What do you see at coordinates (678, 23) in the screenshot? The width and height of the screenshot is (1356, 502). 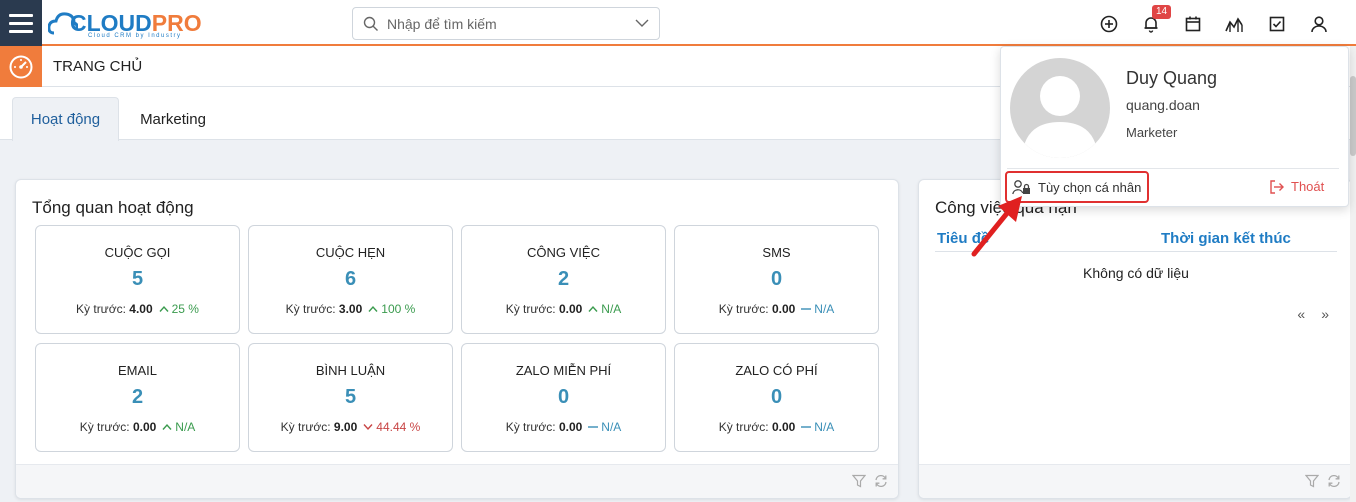 I see `top-navbar: CLOUDPRO Cloud CRM by Industry 14` at bounding box center [678, 23].